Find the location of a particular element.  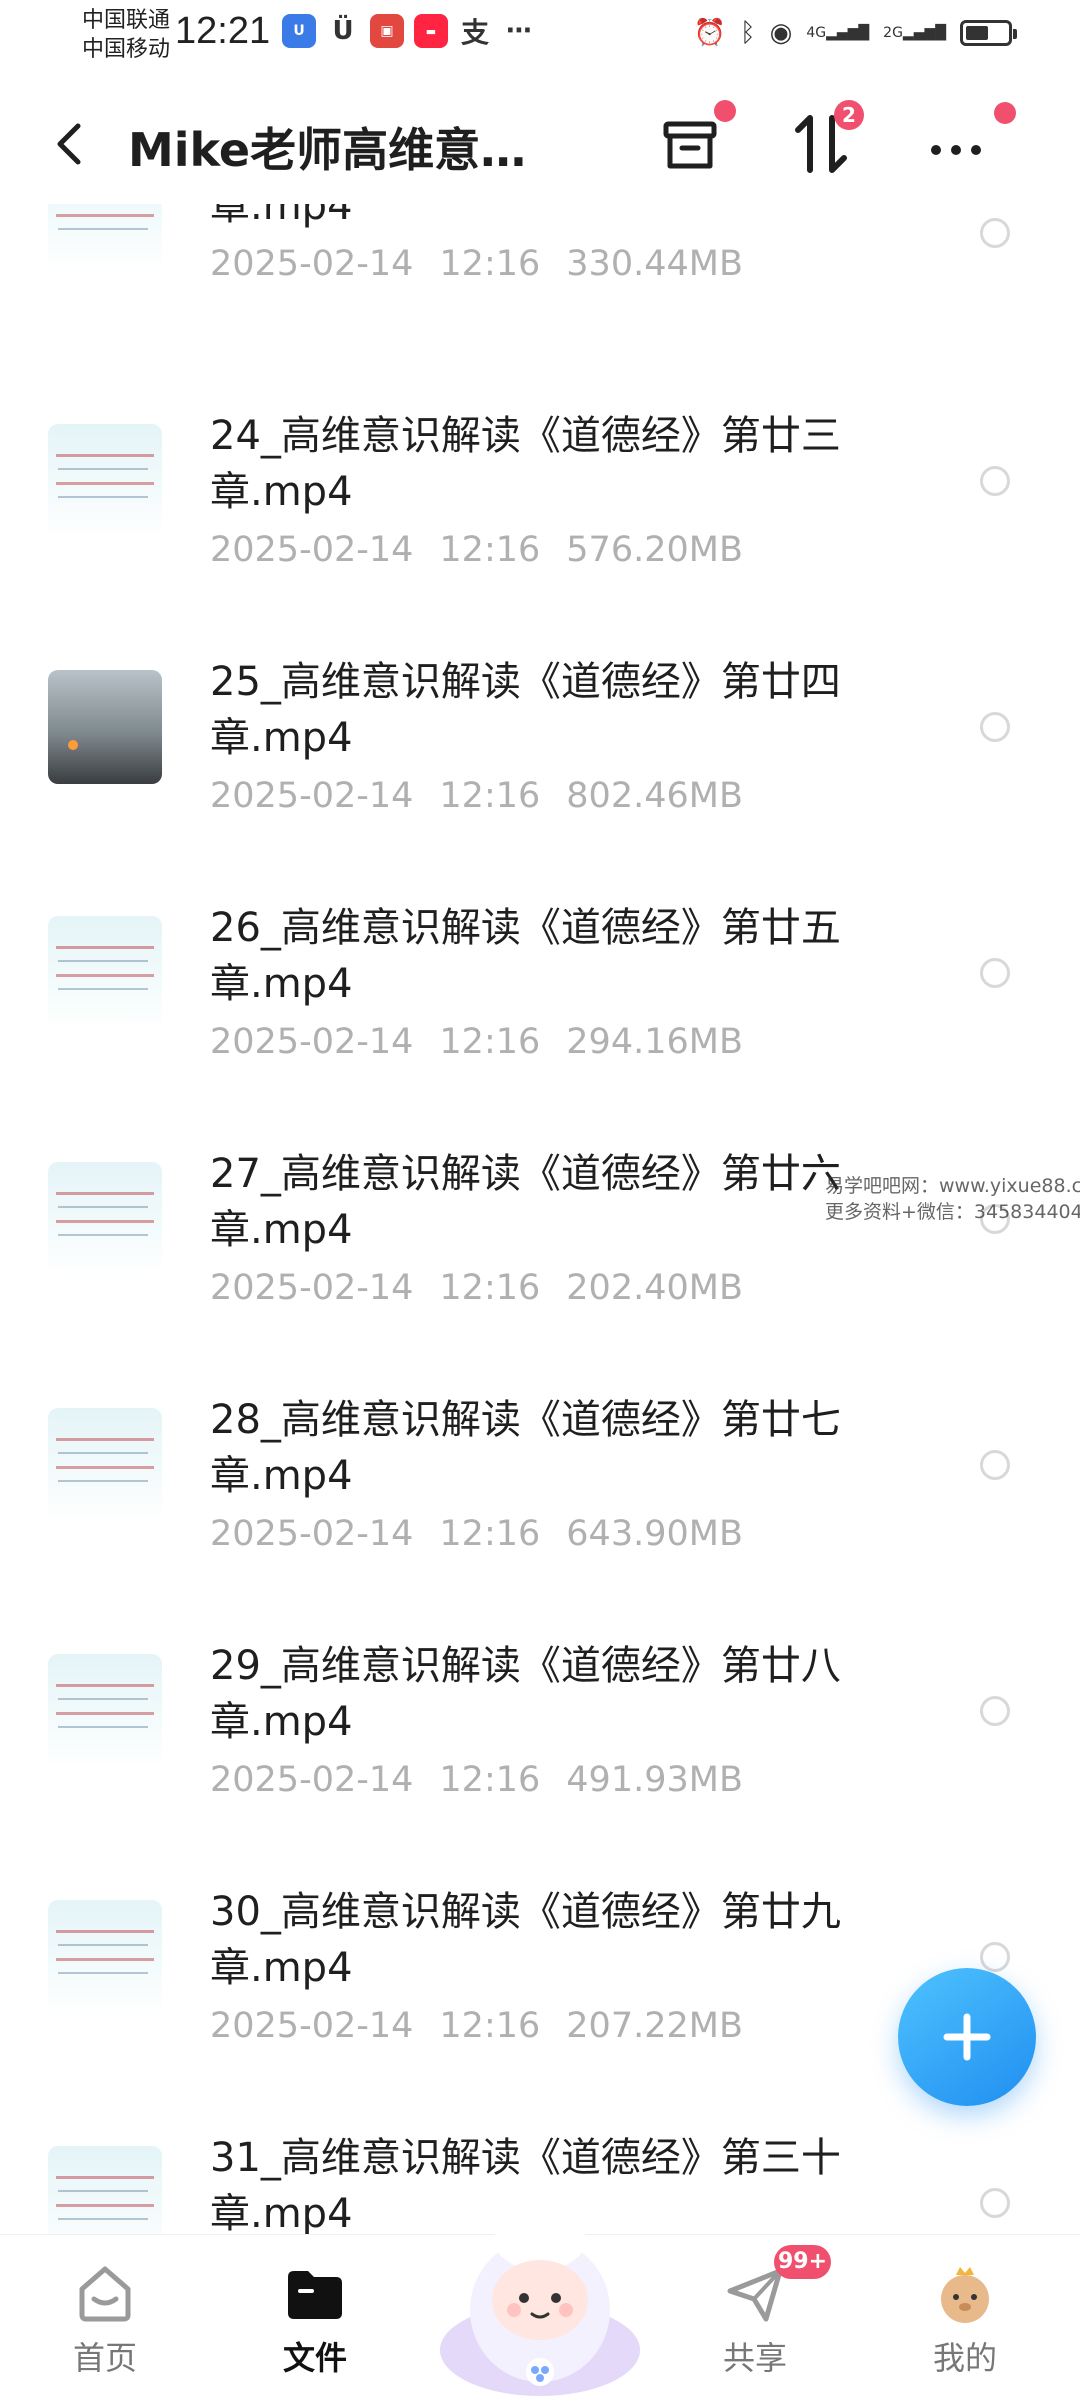

file-meta: 2025-02-14 12:16 294.16MB is located at coordinates (489, 1042).